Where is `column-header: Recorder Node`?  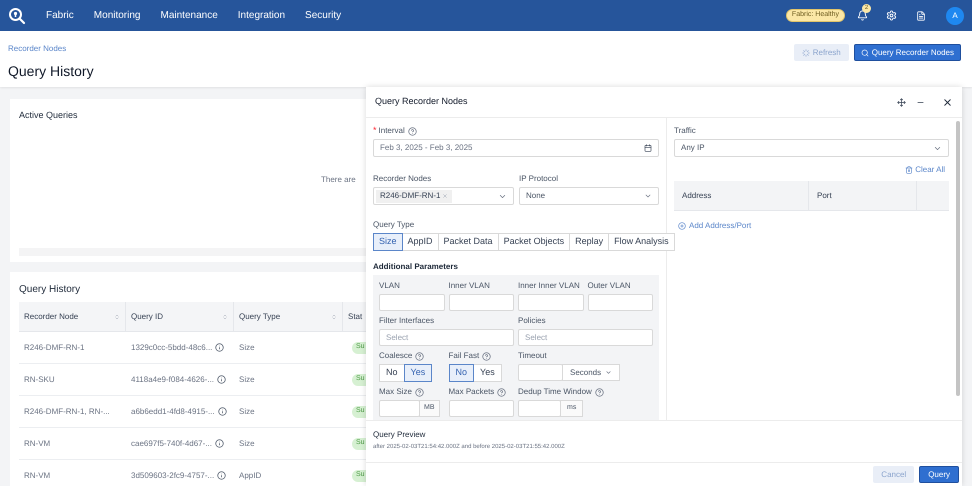
column-header: Recorder Node is located at coordinates (72, 316).